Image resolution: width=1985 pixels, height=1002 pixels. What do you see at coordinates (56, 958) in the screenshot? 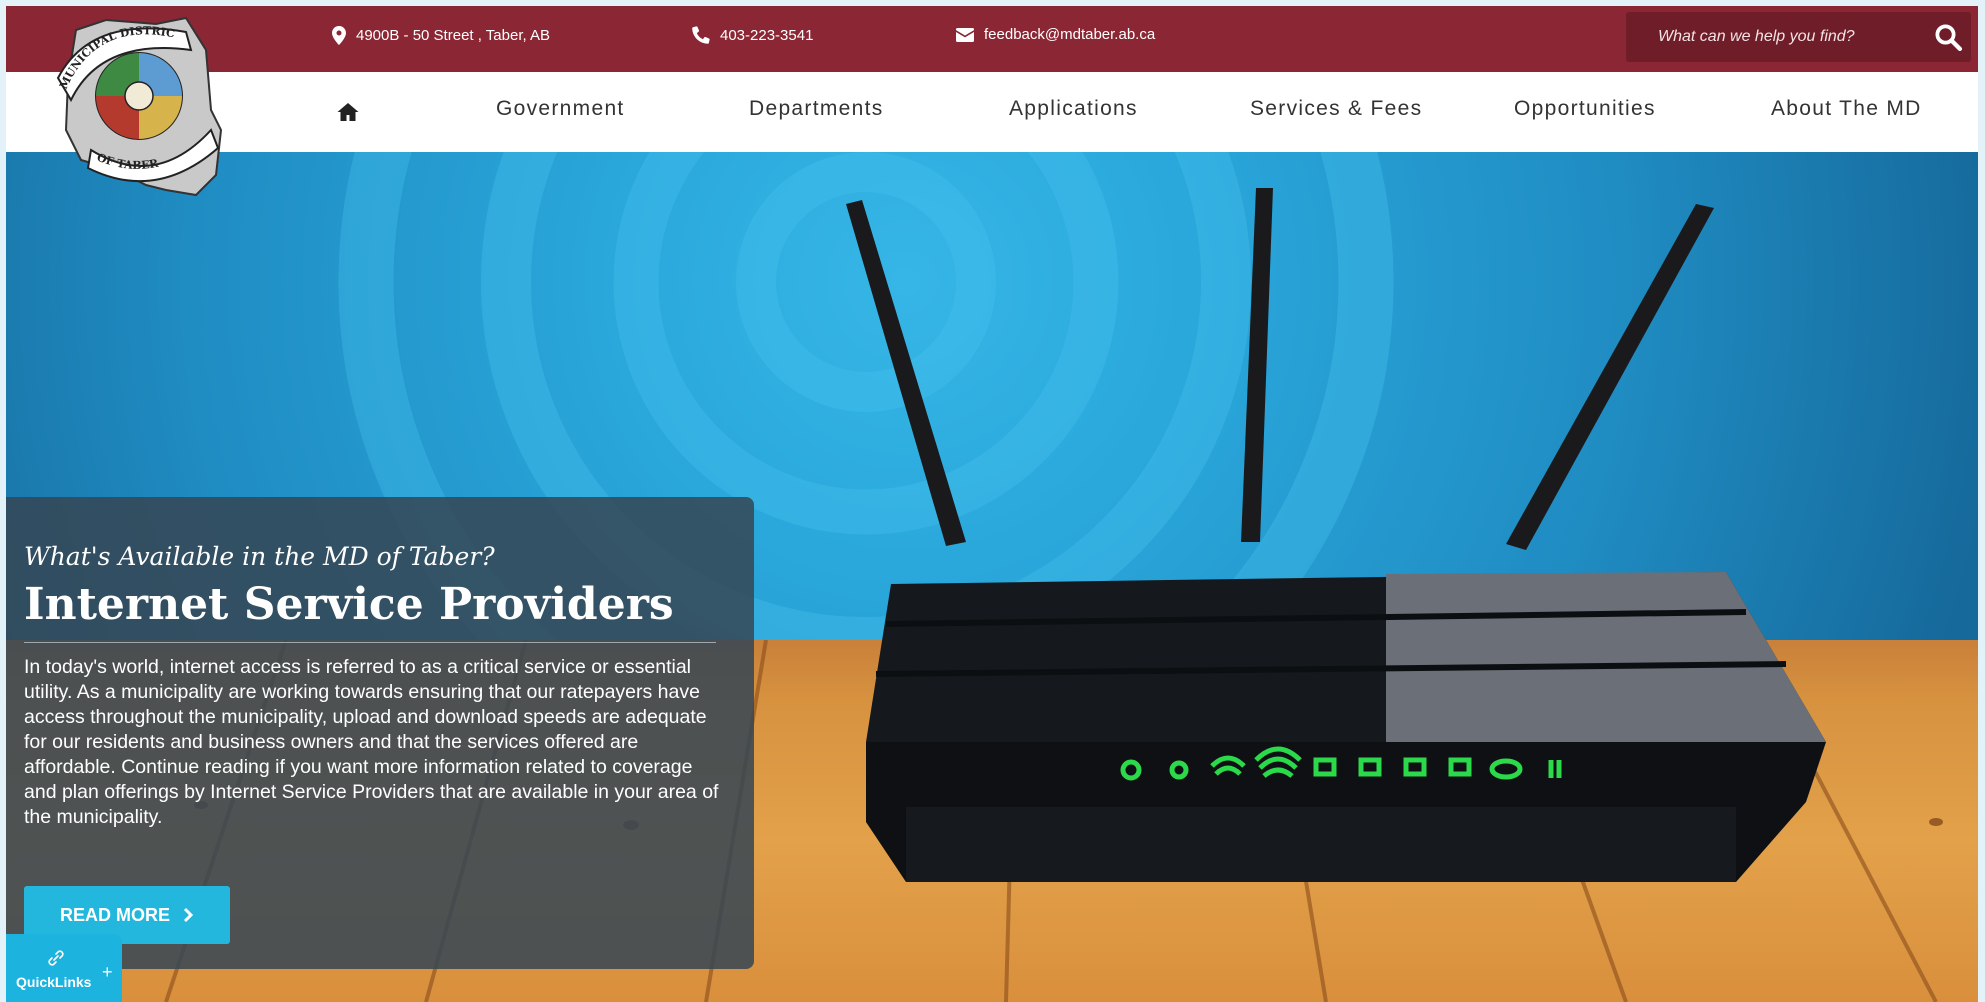
I see `link-icon` at bounding box center [56, 958].